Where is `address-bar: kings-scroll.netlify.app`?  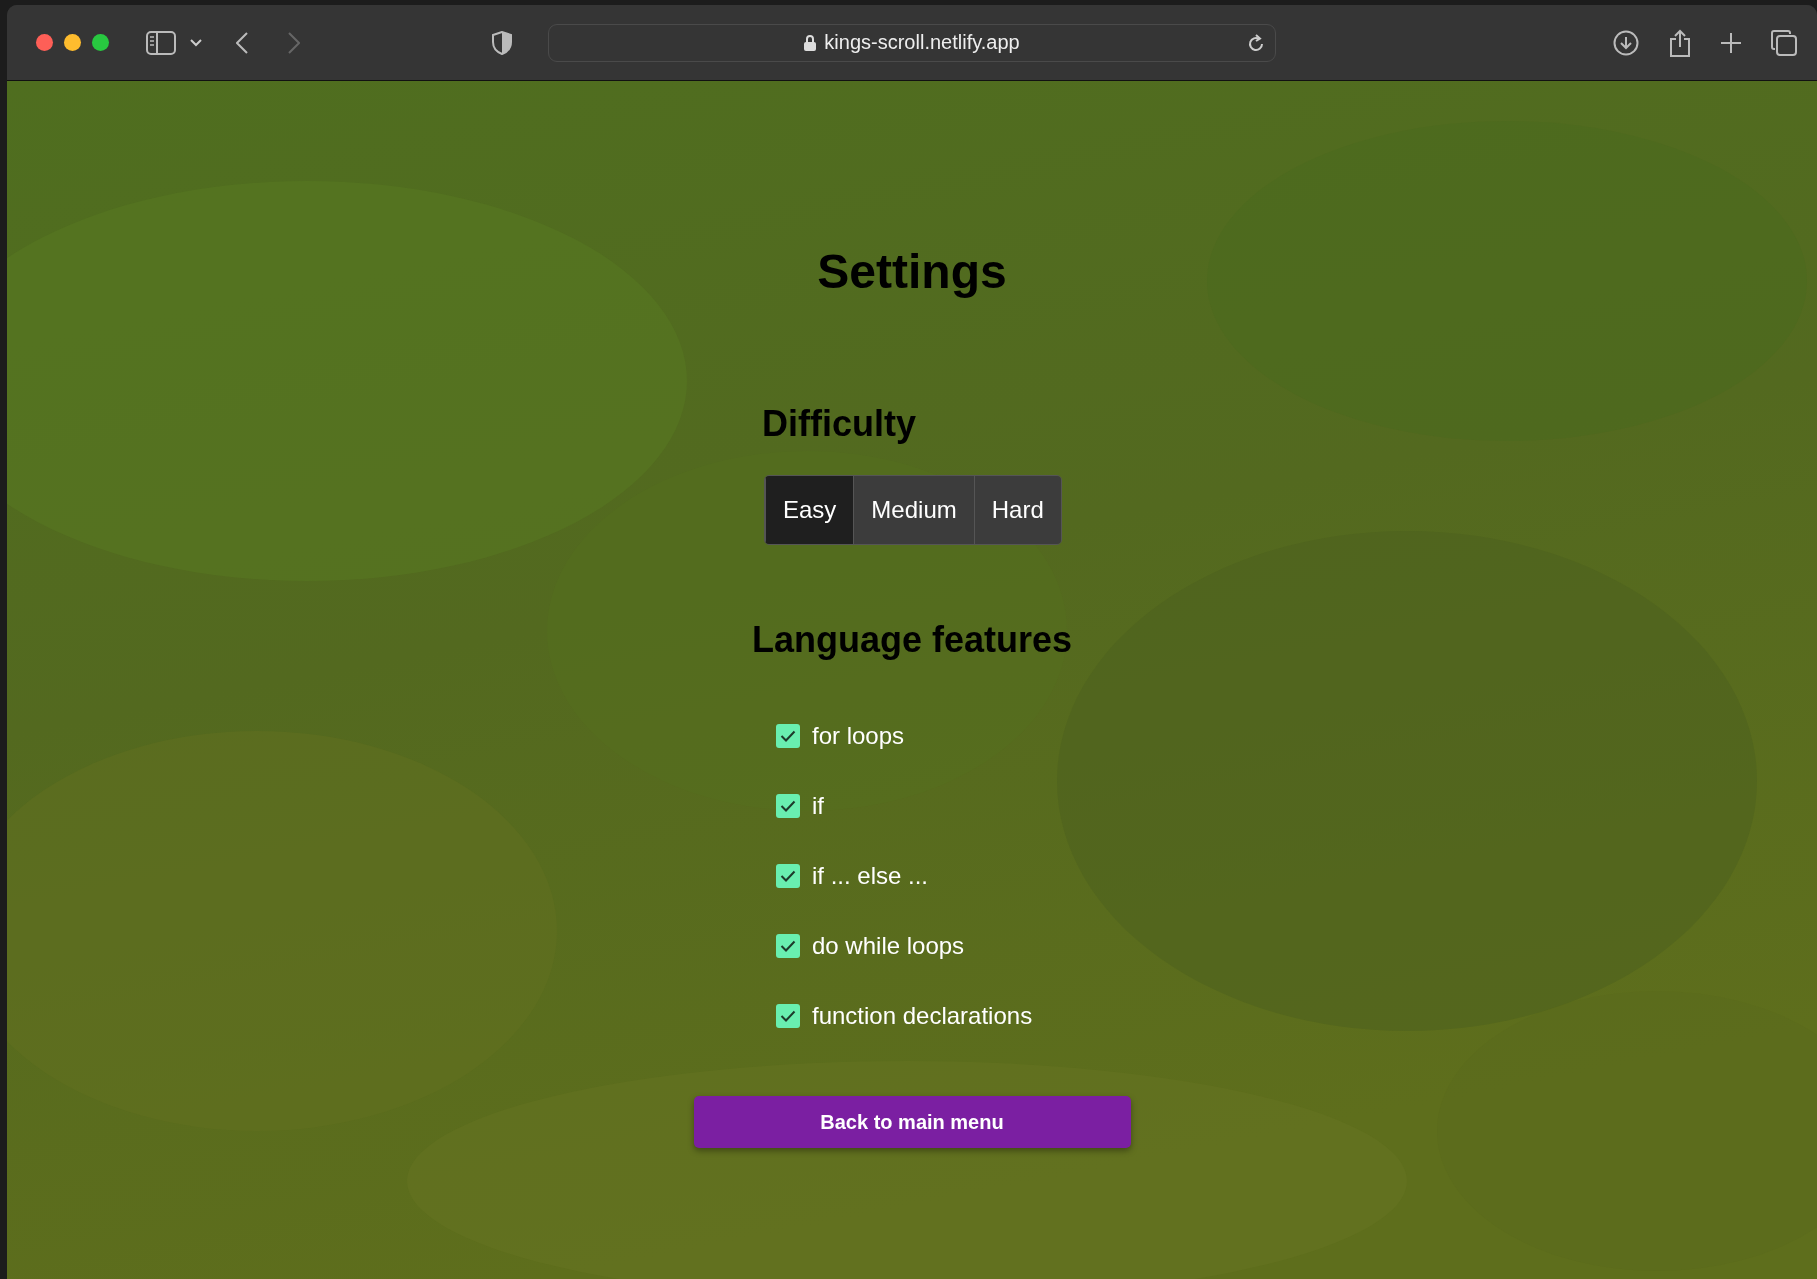 address-bar: kings-scroll.netlify.app is located at coordinates (912, 42).